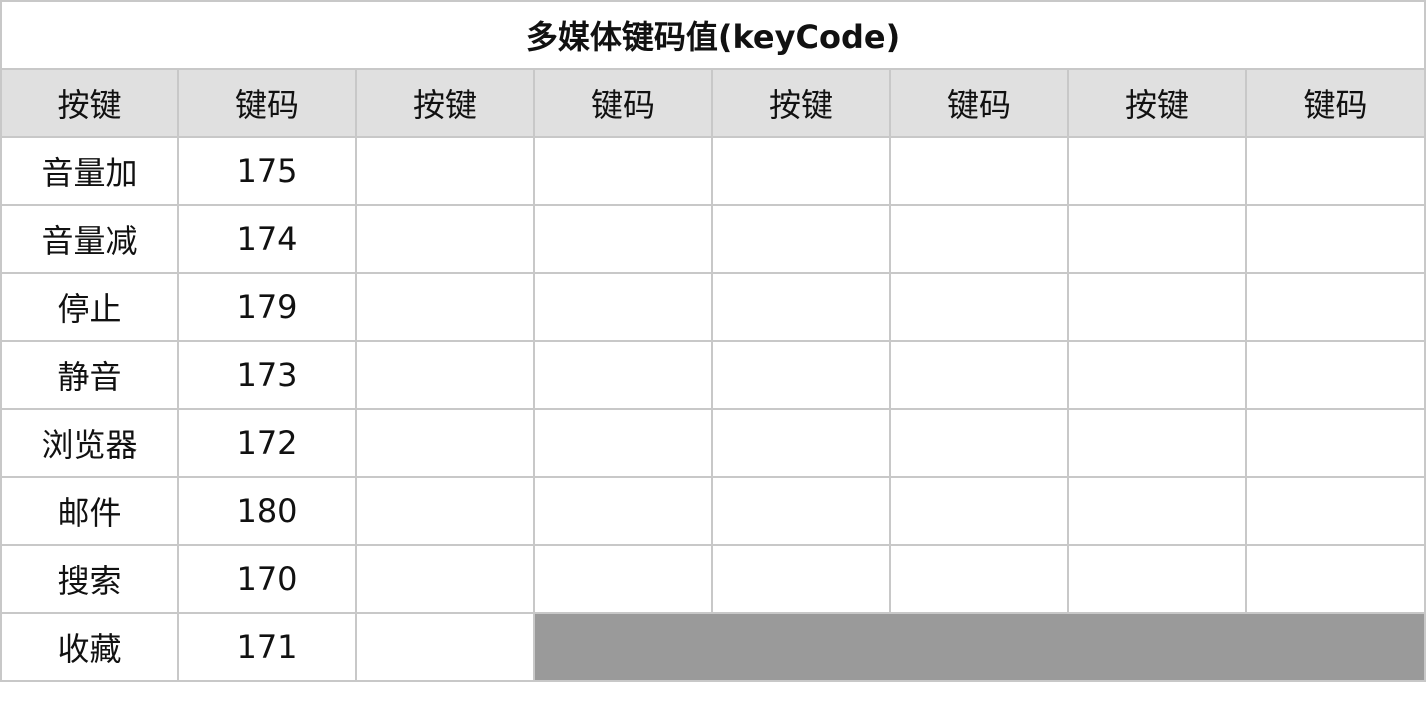 The width and height of the screenshot is (1426, 724). Describe the element at coordinates (267, 579) in the screenshot. I see `key-code-cell: 170` at that location.